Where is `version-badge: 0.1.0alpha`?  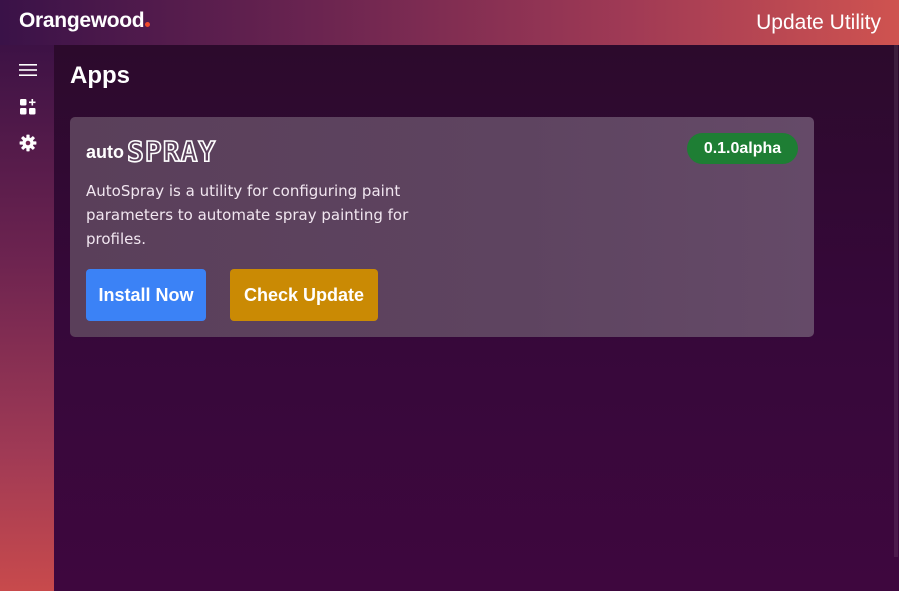
version-badge: 0.1.0alpha is located at coordinates (742, 148).